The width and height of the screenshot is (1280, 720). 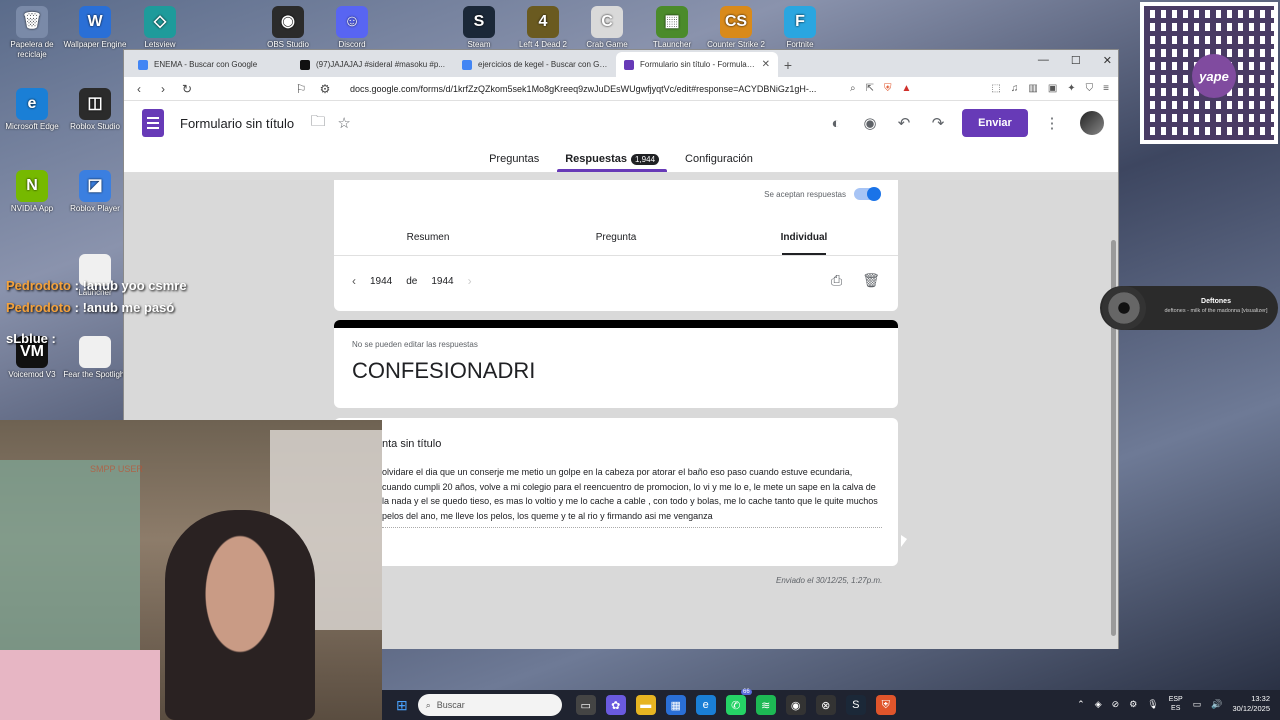 What do you see at coordinates (344, 123) in the screenshot?
I see `star-icon: ☆` at bounding box center [344, 123].